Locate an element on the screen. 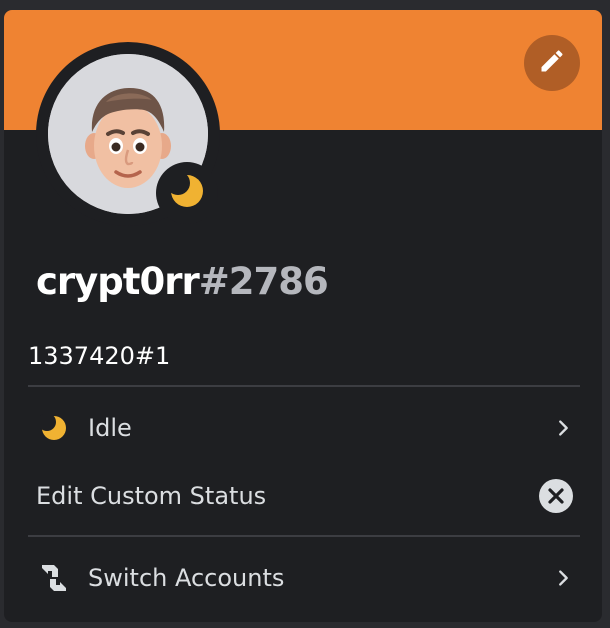  edit-profile-button is located at coordinates (552, 63).